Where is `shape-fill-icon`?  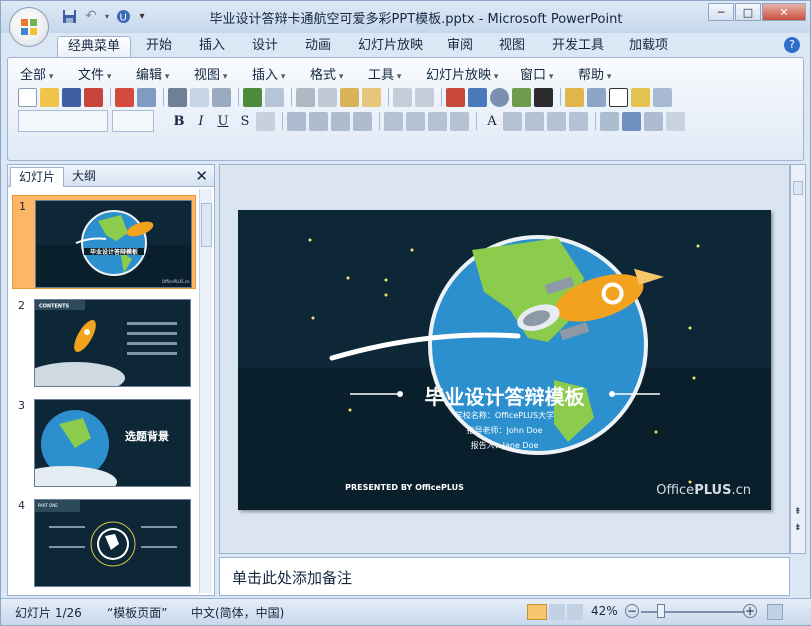 shape-fill-icon is located at coordinates (675, 121).